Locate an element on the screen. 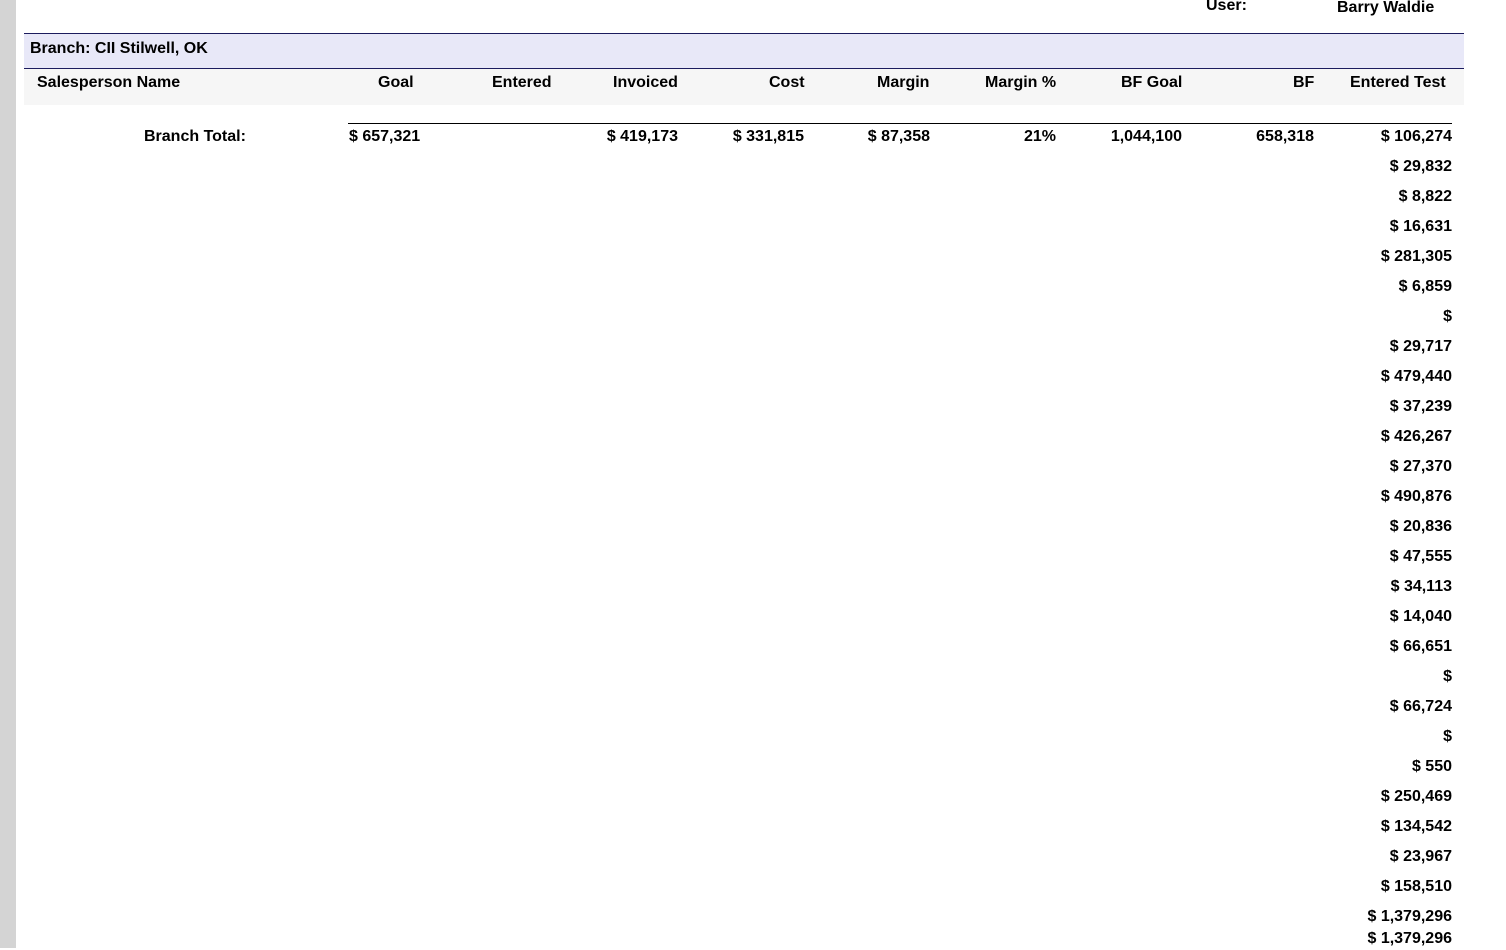 This screenshot has width=1506, height=950. entered-test-value: $ 47,555 is located at coordinates (1420, 556).